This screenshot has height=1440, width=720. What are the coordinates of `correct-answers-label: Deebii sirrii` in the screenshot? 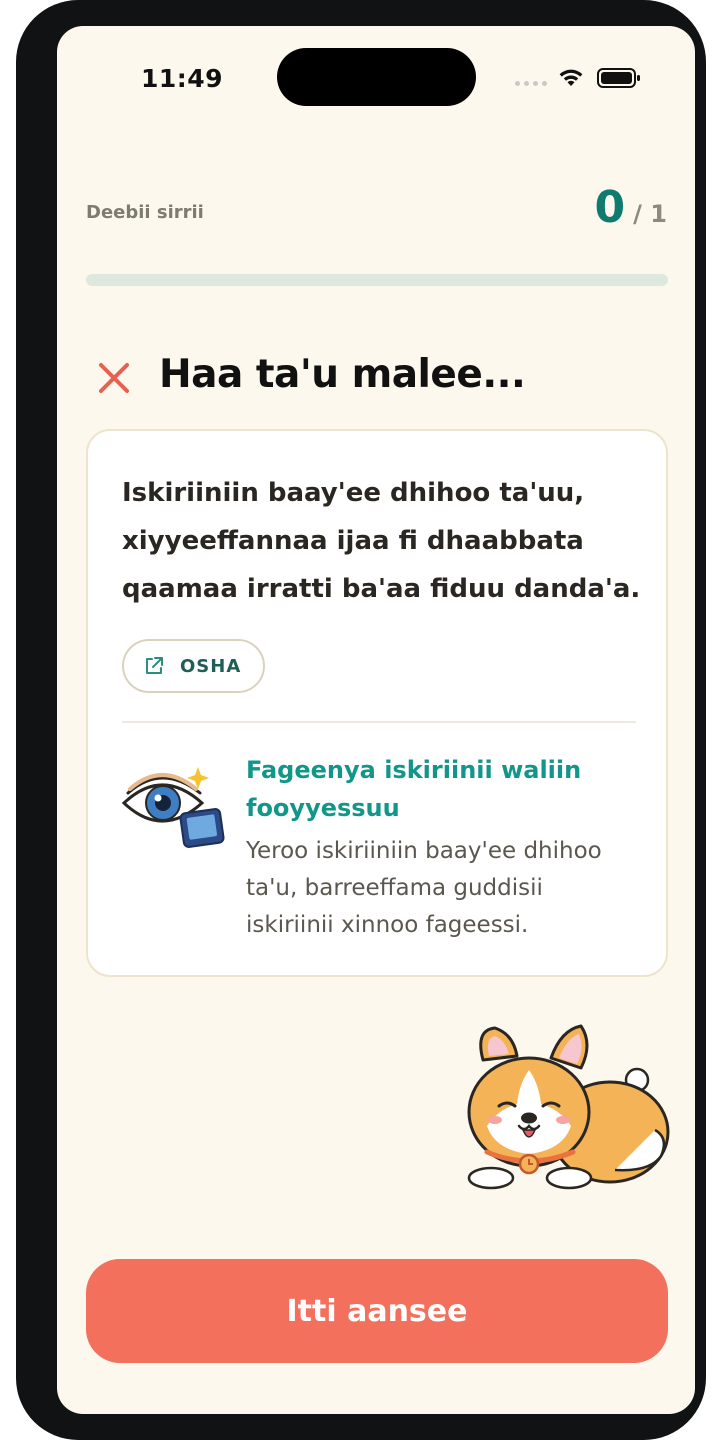 It's located at (145, 212).